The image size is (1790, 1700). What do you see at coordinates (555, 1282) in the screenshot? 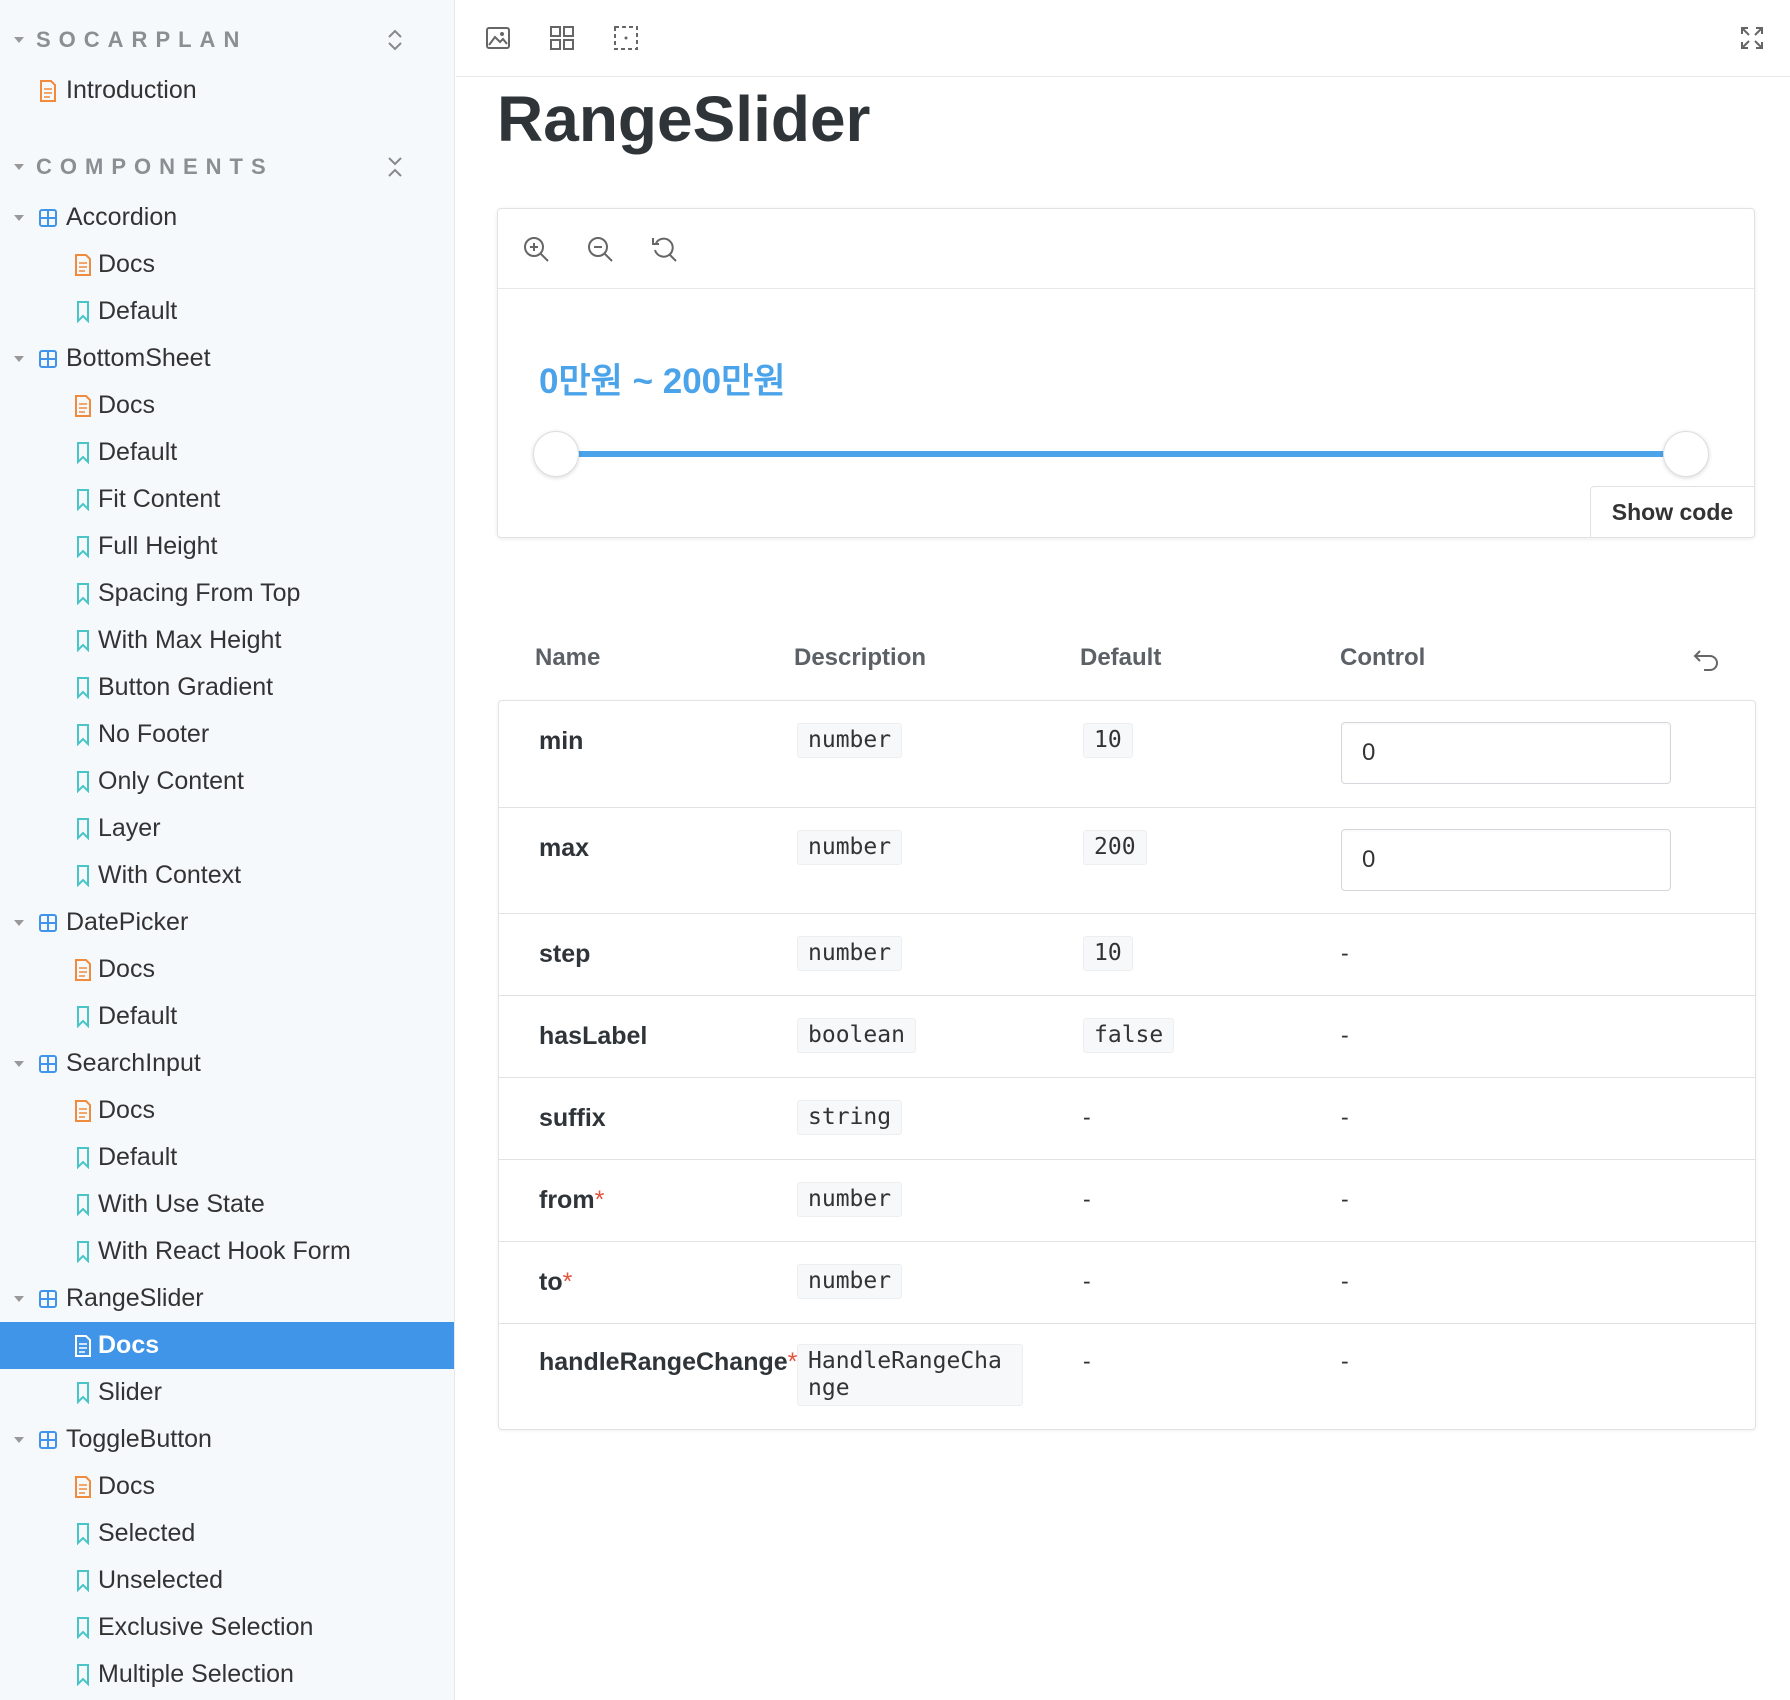
I see `arg-name: to*` at bounding box center [555, 1282].